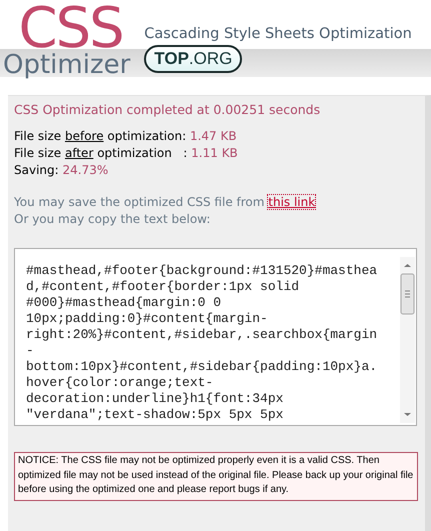  I want to click on file-stat: Saving: 24.73%, so click(62, 170).